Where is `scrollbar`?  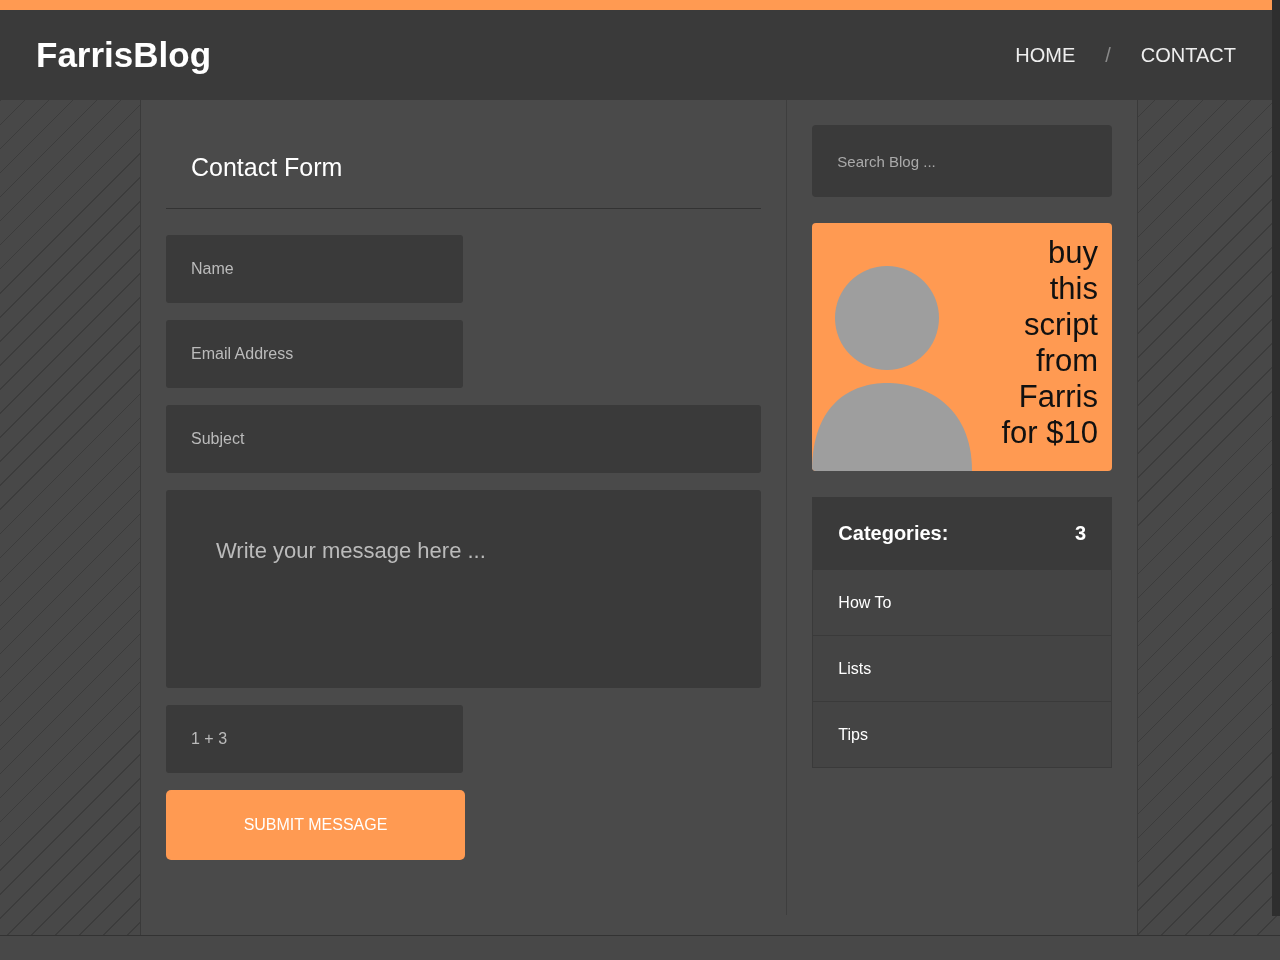 scrollbar is located at coordinates (1276, 458).